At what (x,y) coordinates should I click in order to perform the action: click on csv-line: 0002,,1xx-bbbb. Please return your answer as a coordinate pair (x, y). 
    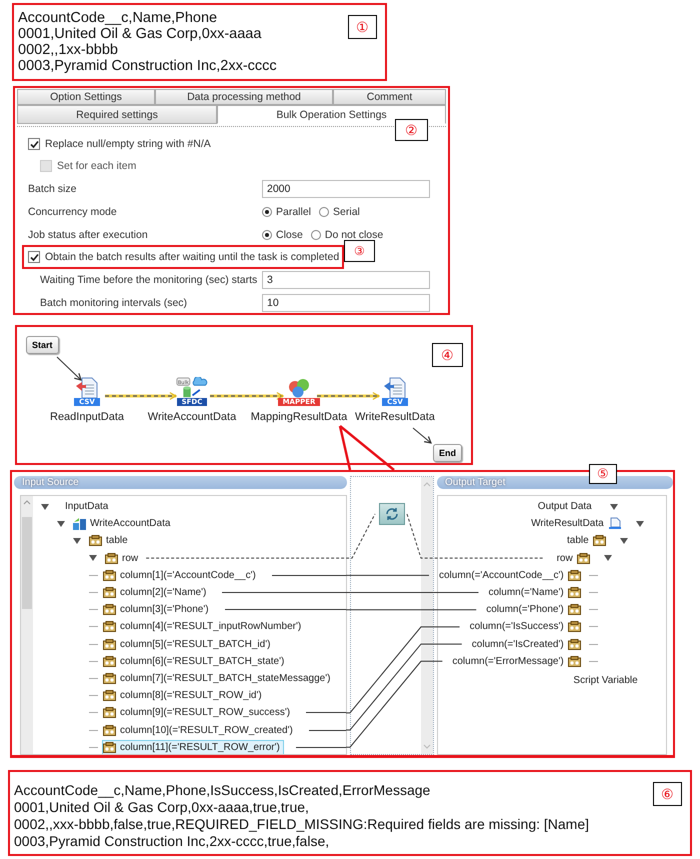
    Looking at the image, I should click on (68, 50).